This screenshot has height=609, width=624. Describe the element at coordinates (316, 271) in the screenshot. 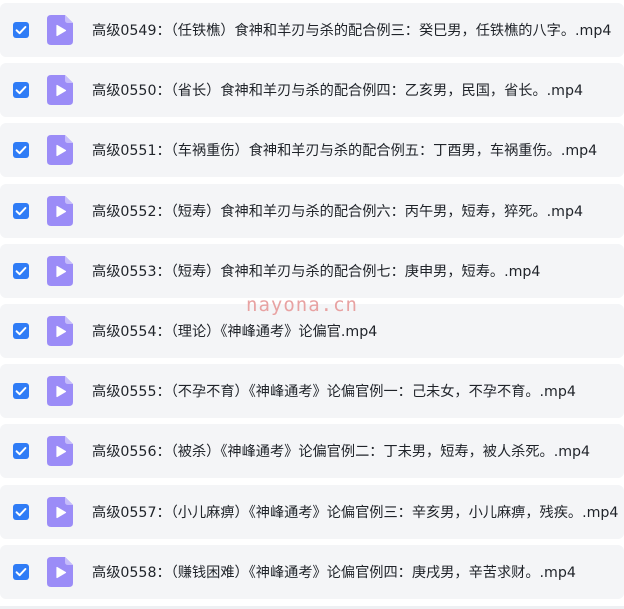

I see `file-name: 高级0553：（短寿）食神和羊刃与杀的配合例七：庚申男，短寿。.mp4` at that location.